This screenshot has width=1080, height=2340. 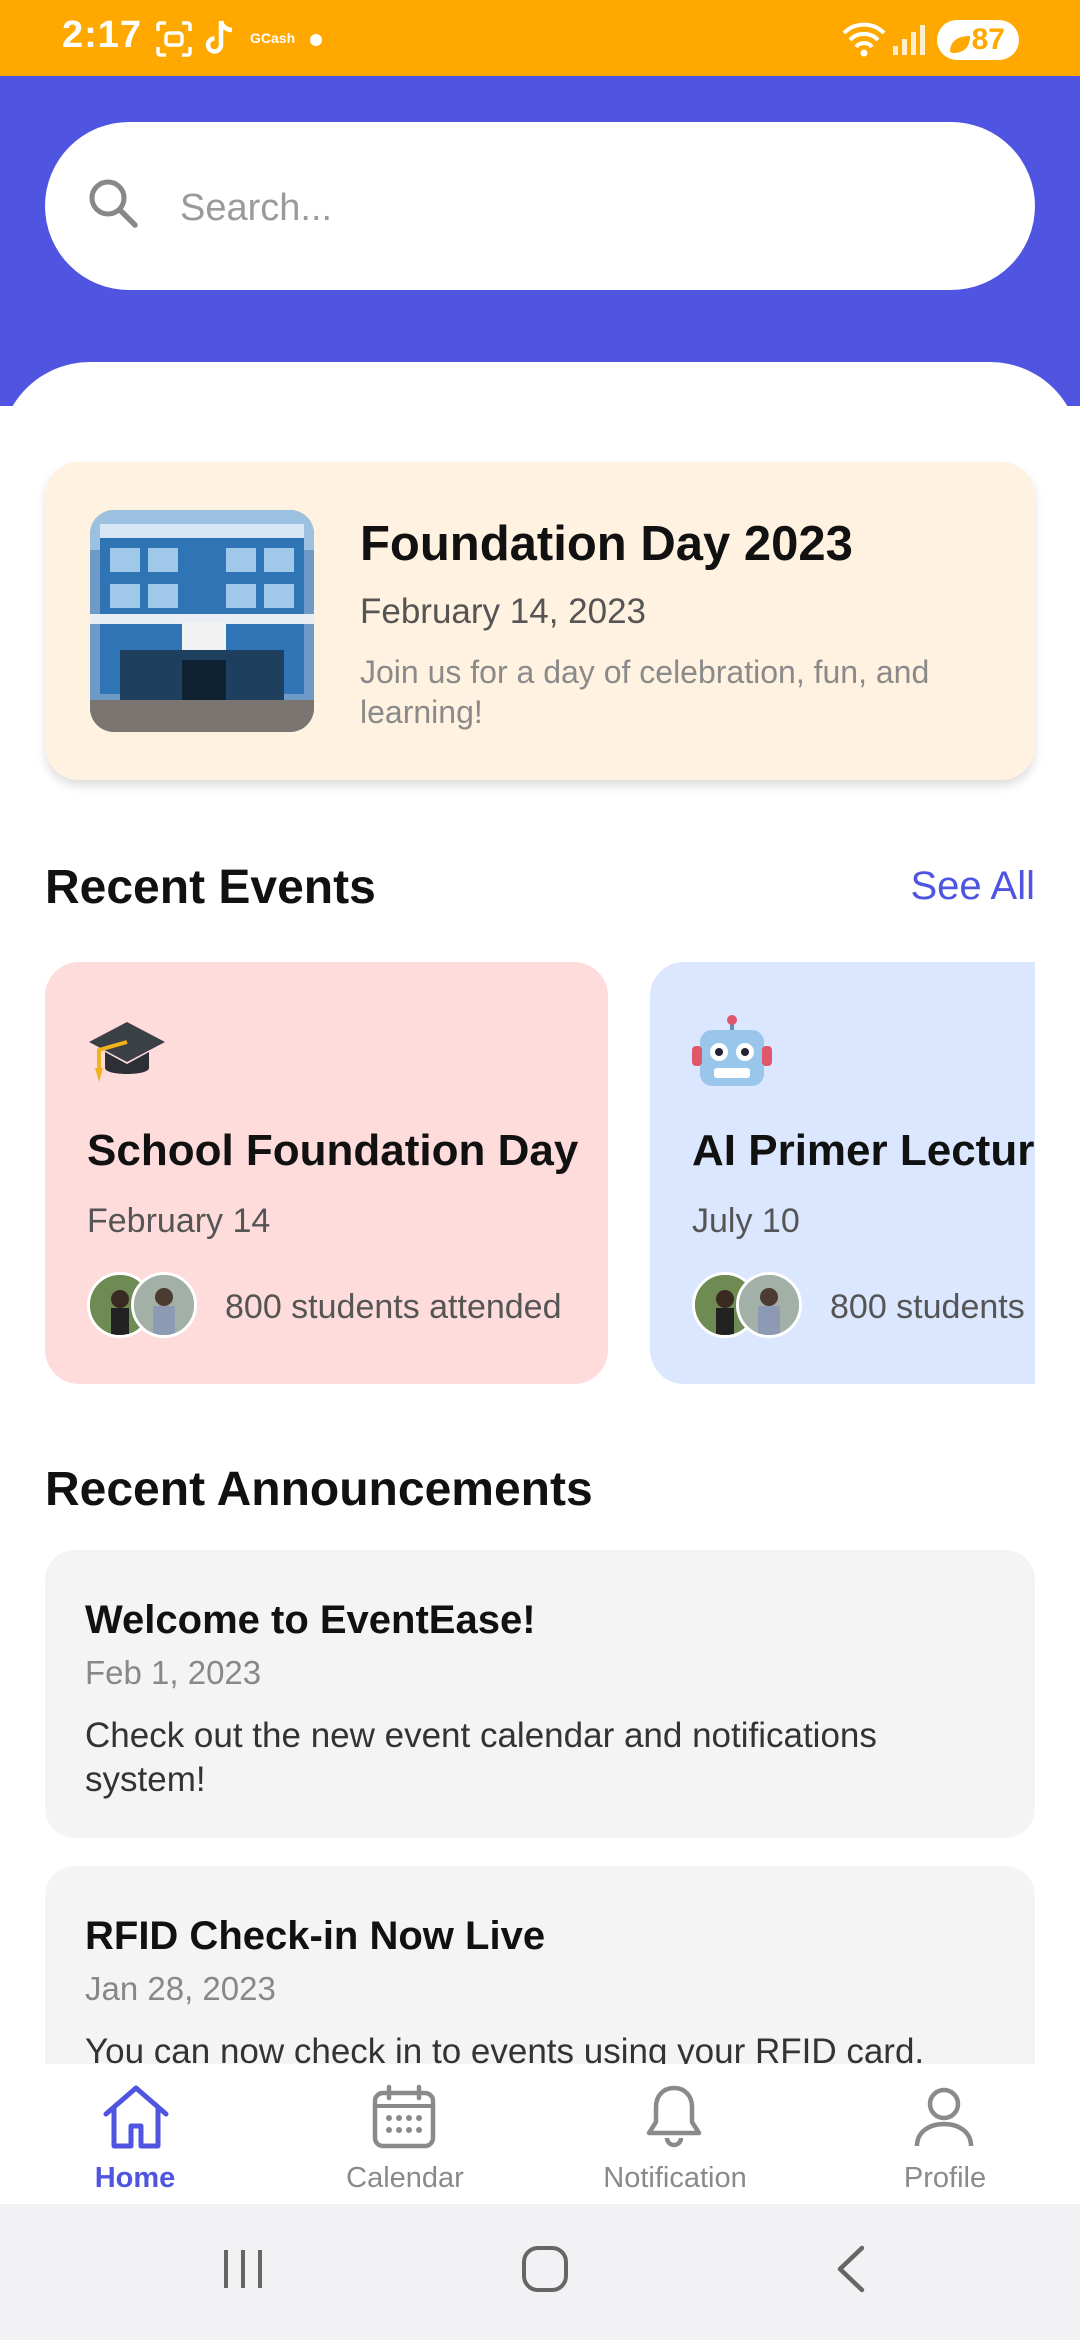 What do you see at coordinates (864, 42) in the screenshot?
I see `wifi-icon` at bounding box center [864, 42].